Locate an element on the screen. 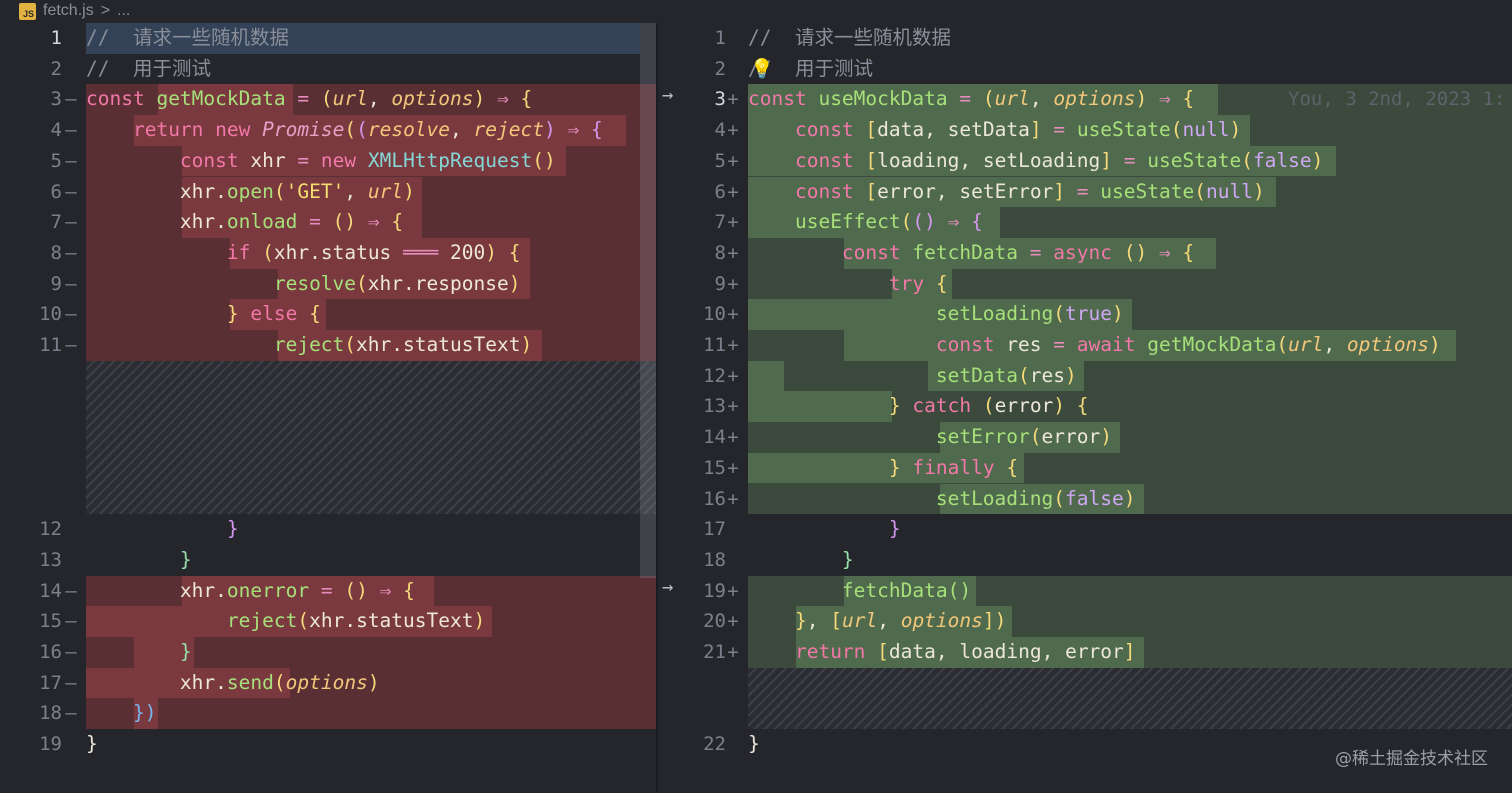 Image resolution: width=1512 pixels, height=793 pixels. code-text: useEffect(() ⇒ { is located at coordinates (865, 222).